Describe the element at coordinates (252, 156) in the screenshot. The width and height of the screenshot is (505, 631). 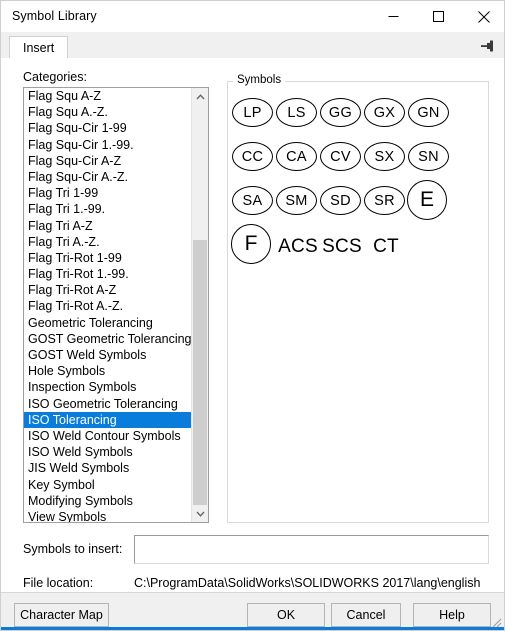
I see `symbol-cc: CC` at that location.